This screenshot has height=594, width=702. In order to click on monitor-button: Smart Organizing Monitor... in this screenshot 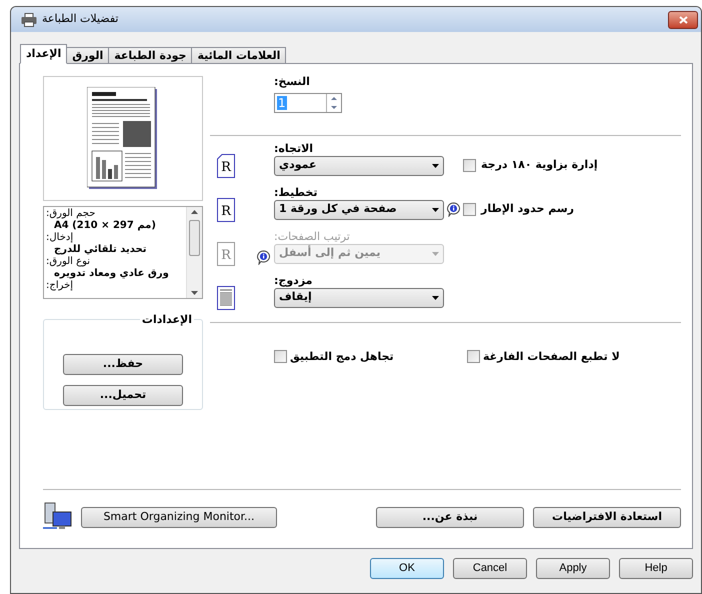, I will do `click(179, 517)`.